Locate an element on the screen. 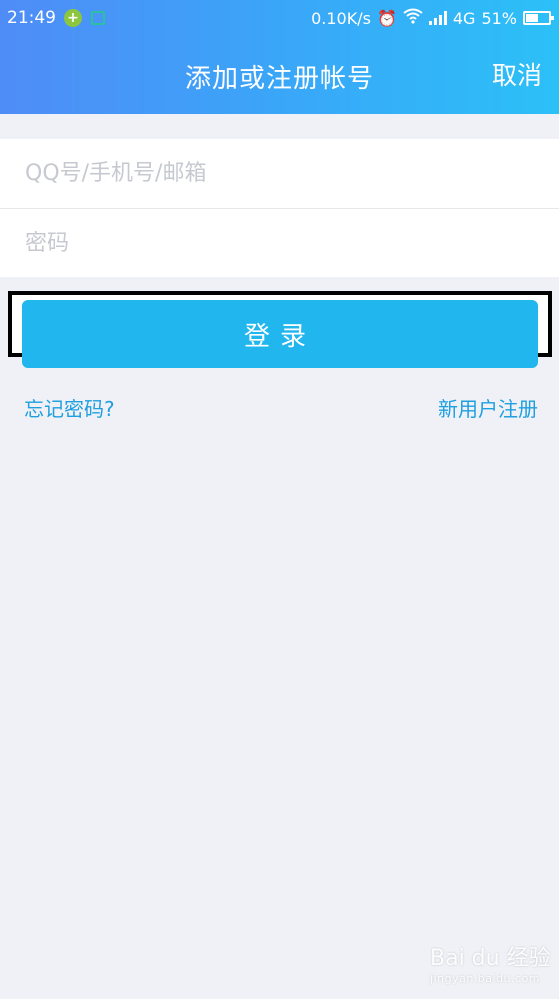  cancel-button: 取消 is located at coordinates (517, 74).